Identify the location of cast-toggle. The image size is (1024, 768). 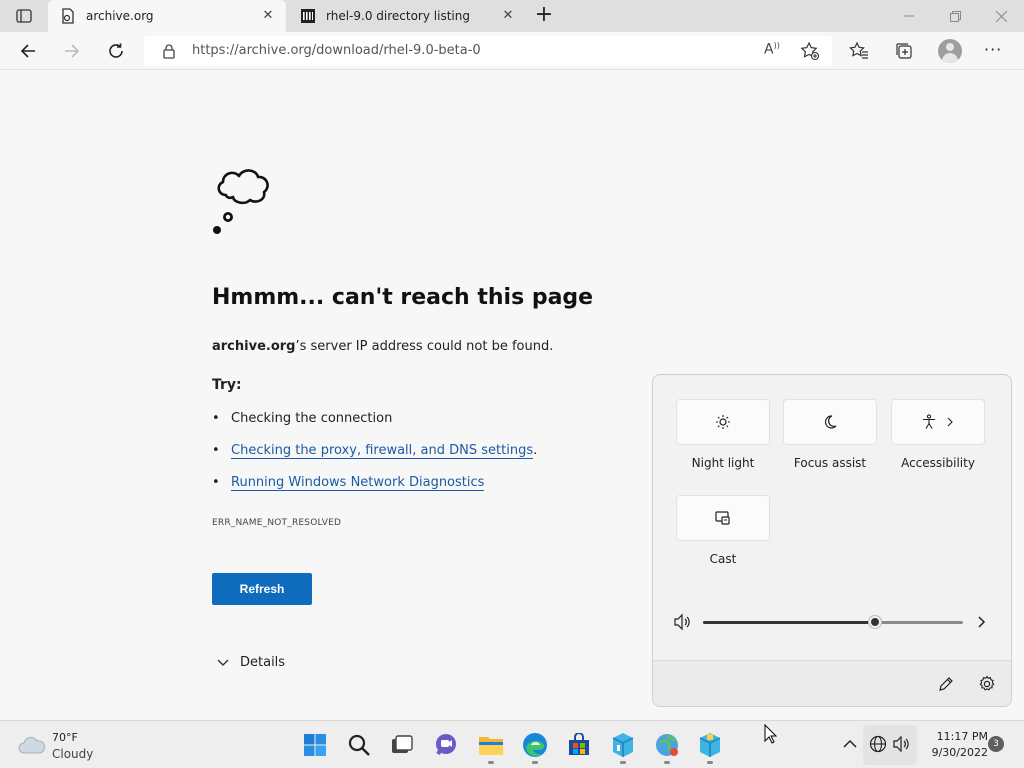
(723, 518).